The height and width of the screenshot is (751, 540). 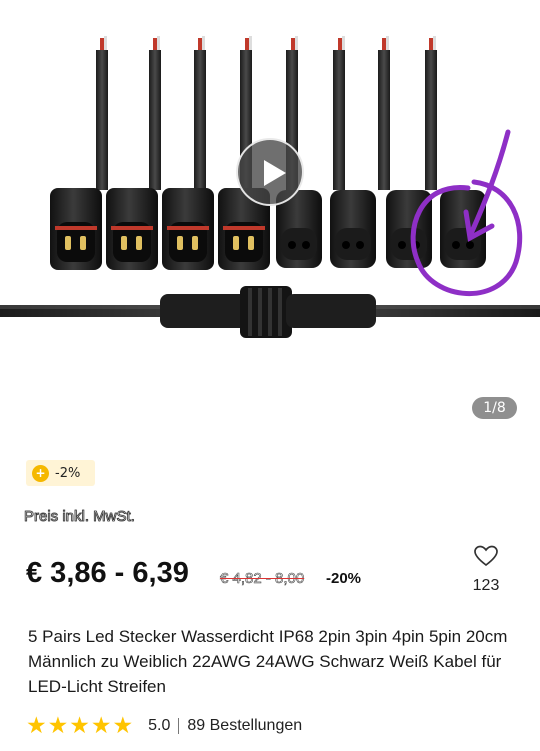 What do you see at coordinates (275, 173) in the screenshot?
I see `play-icon` at bounding box center [275, 173].